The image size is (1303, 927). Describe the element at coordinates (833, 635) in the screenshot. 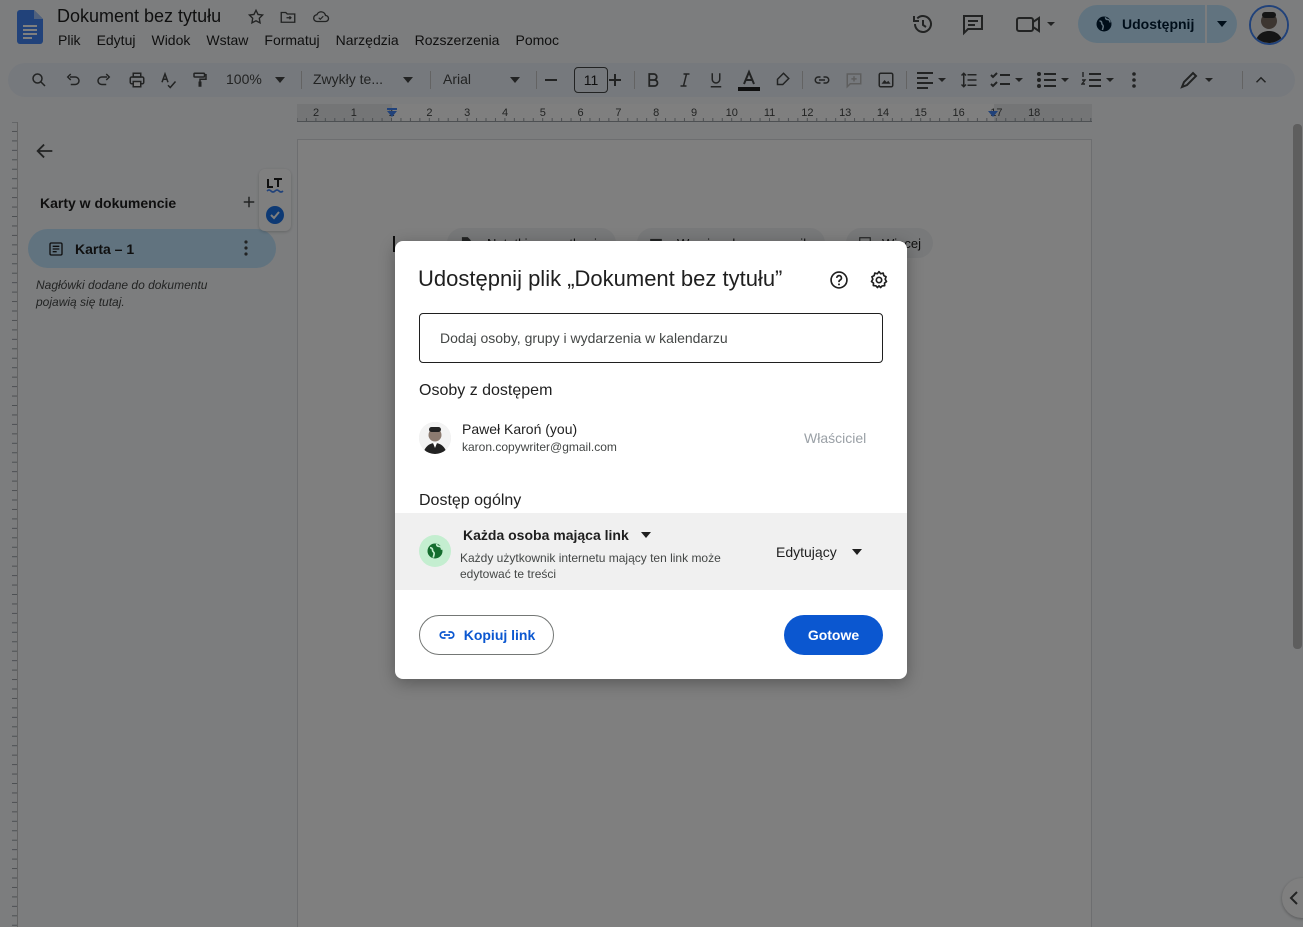

I see `done-button: Gotowe` at that location.